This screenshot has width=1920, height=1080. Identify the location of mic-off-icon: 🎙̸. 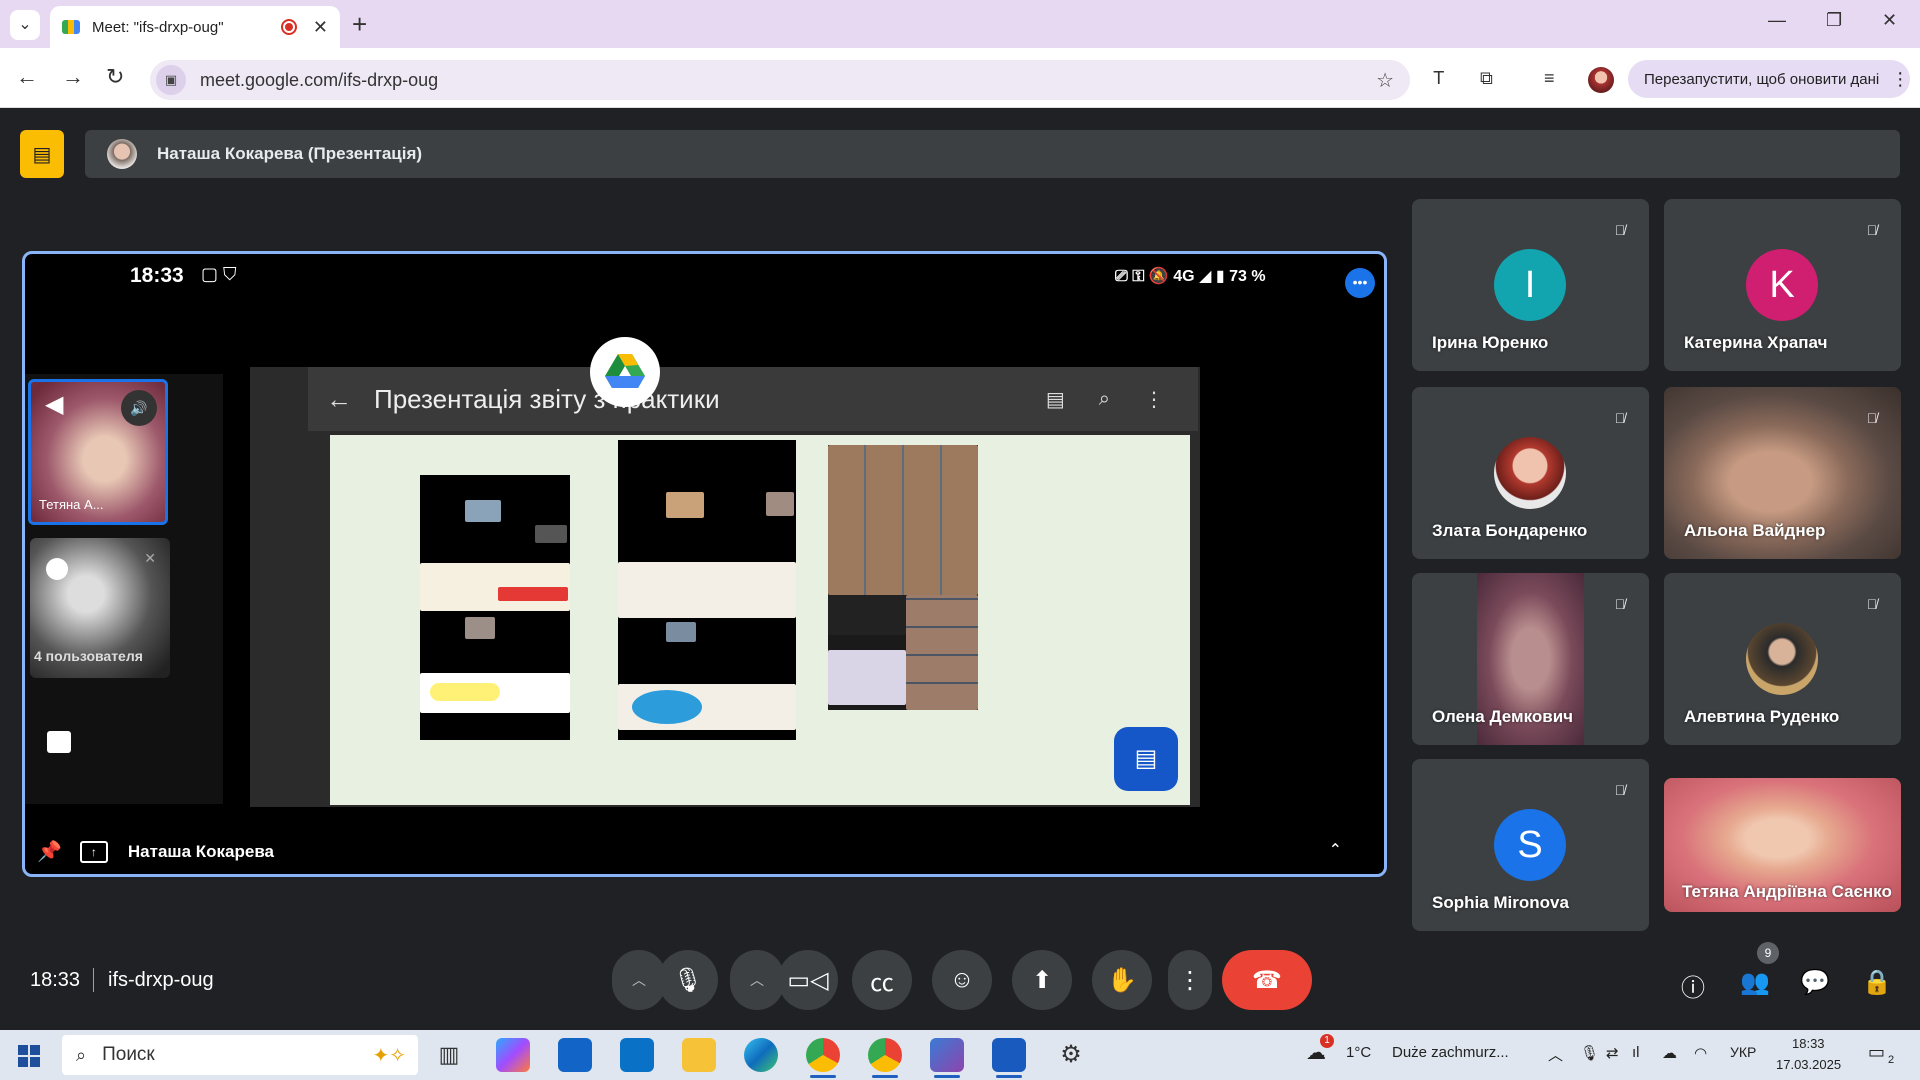
(1872, 604).